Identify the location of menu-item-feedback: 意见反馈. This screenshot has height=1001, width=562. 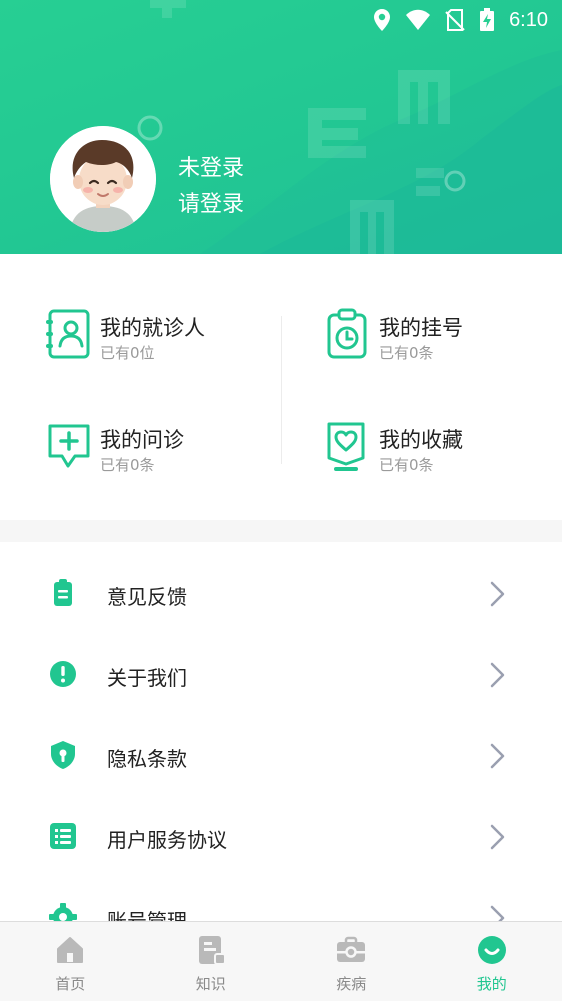
(281, 582).